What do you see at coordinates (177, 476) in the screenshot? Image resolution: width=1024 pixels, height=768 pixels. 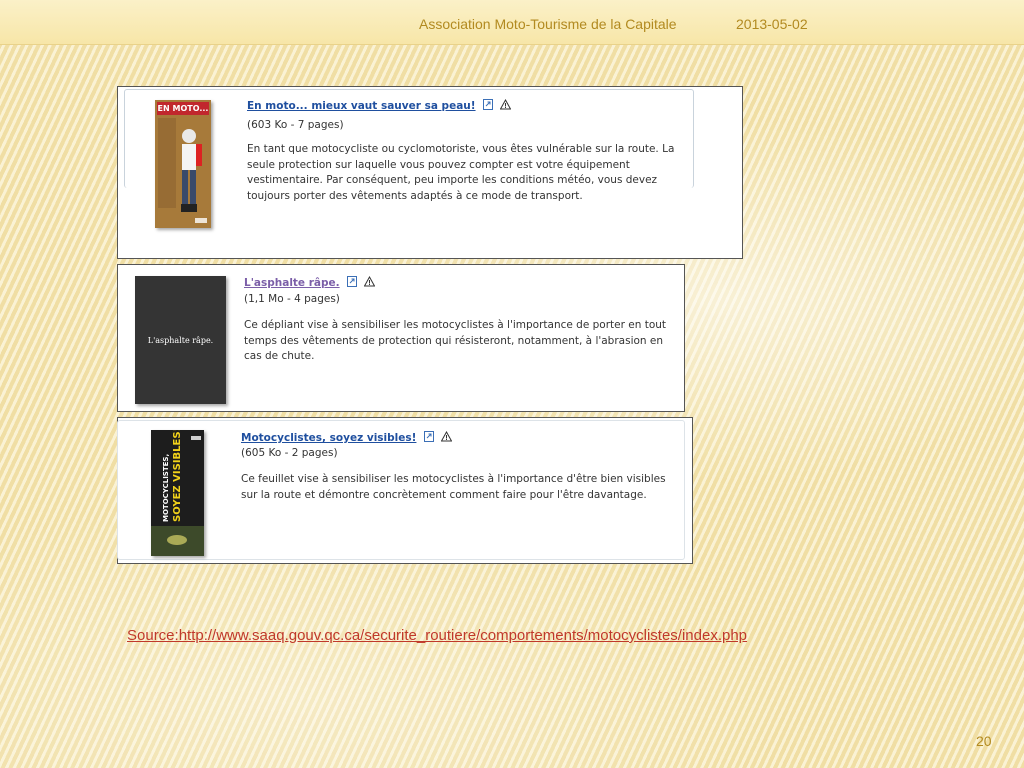 I see `cover-title-line-2: SOYEZ VISIBLES!` at bounding box center [177, 476].